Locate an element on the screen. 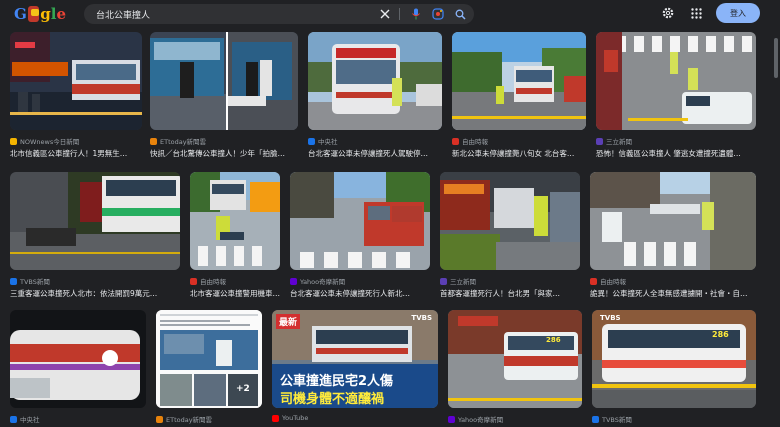 This screenshot has width=780, height=427. image-result: 286 Yahoo奇摩新聞 is located at coordinates (515, 368).